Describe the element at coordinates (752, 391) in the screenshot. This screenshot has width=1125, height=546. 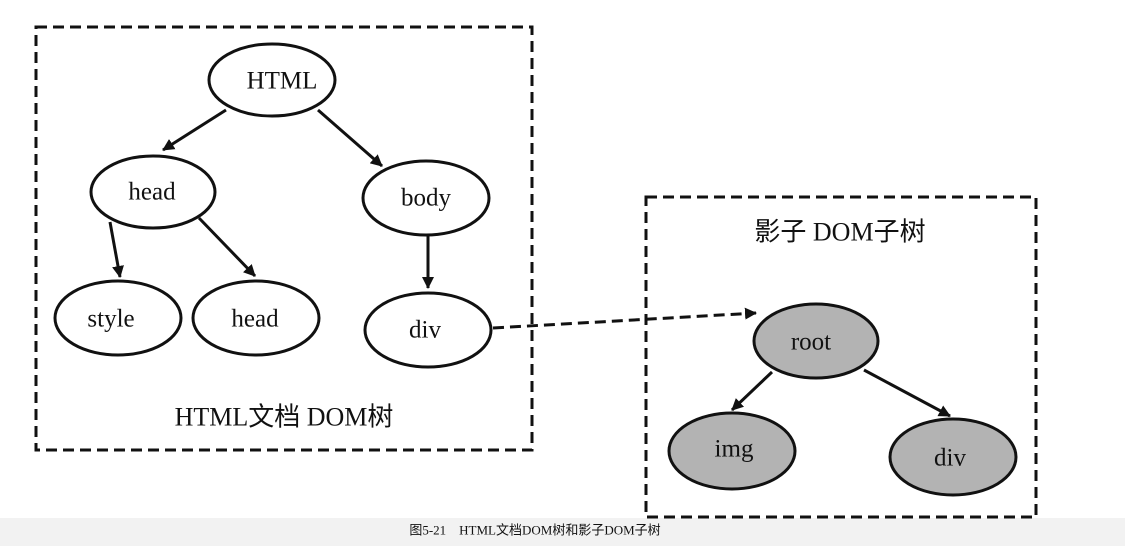
I see `edge-root-img` at that location.